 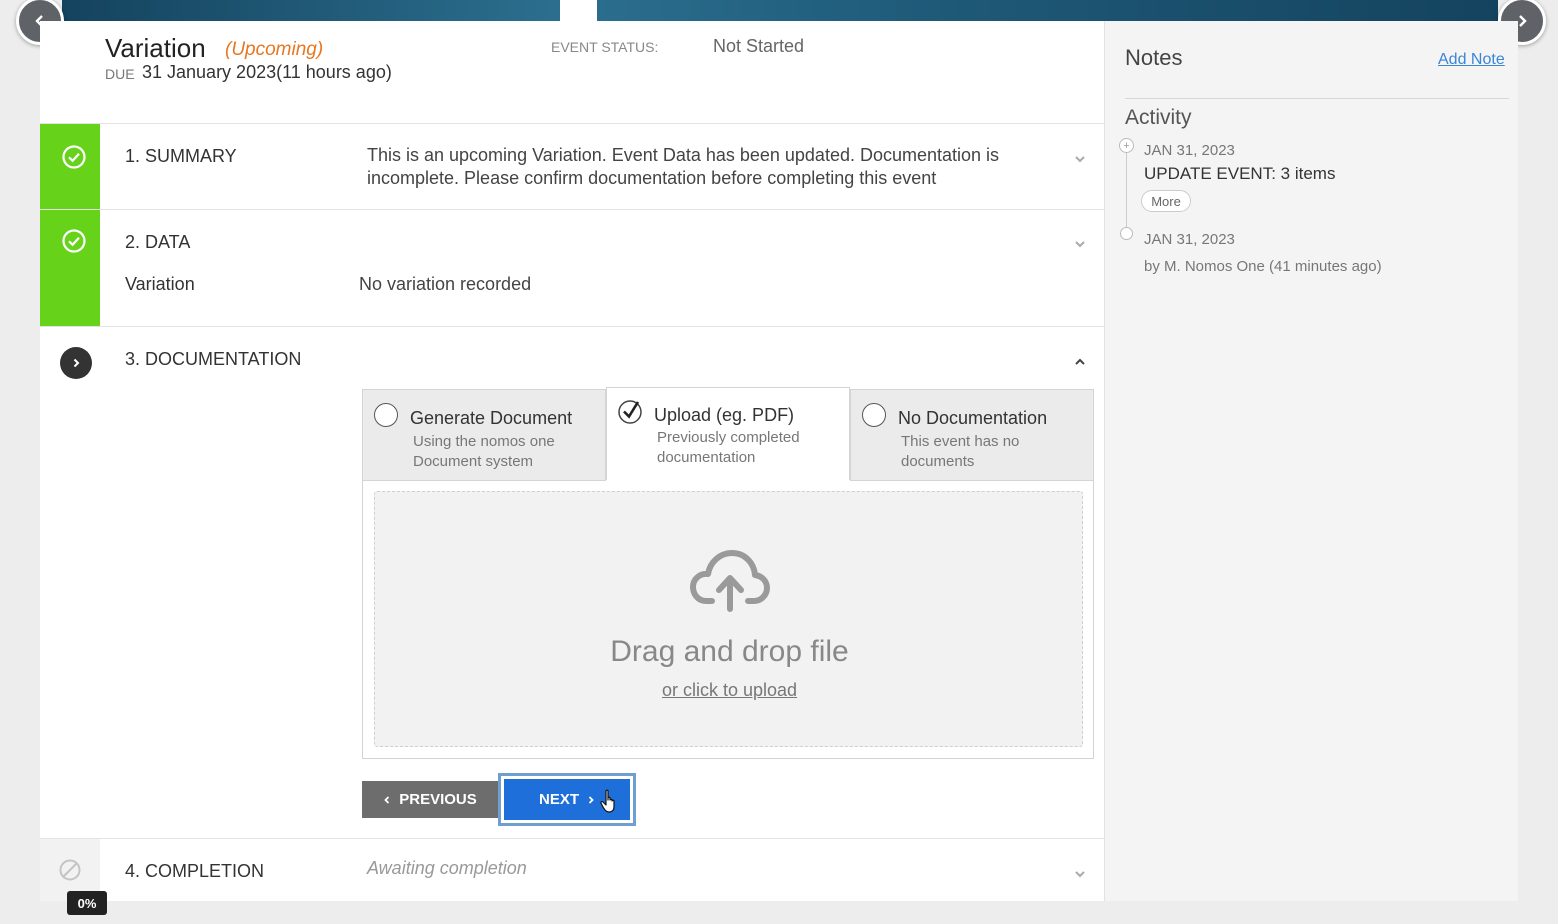 What do you see at coordinates (607, 801) in the screenshot?
I see `hand-cursor-icon` at bounding box center [607, 801].